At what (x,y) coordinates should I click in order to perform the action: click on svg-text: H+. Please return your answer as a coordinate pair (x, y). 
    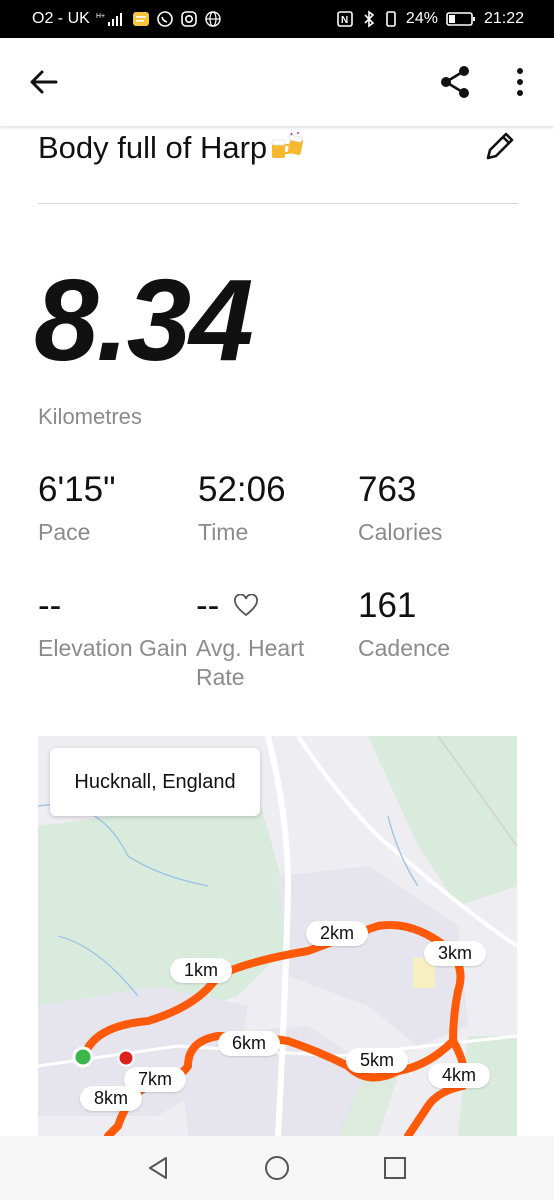
    Looking at the image, I should click on (100, 16).